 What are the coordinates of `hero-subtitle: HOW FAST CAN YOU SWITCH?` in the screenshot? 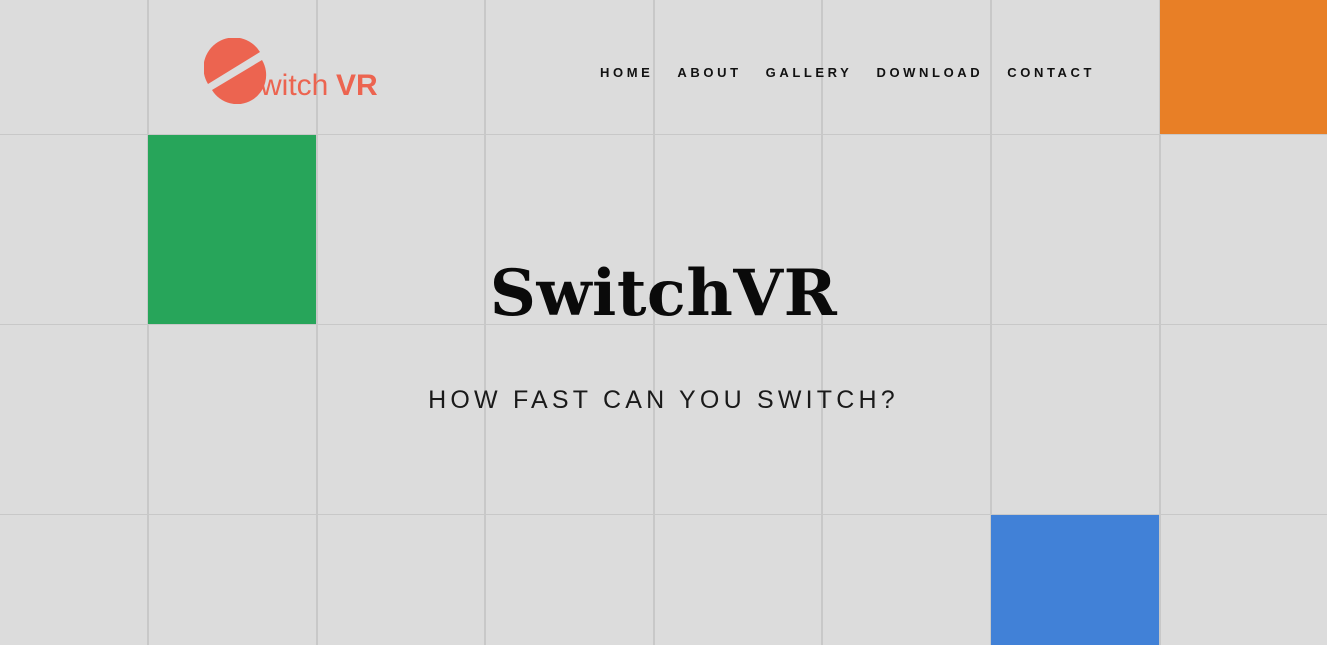 It's located at (663, 400).